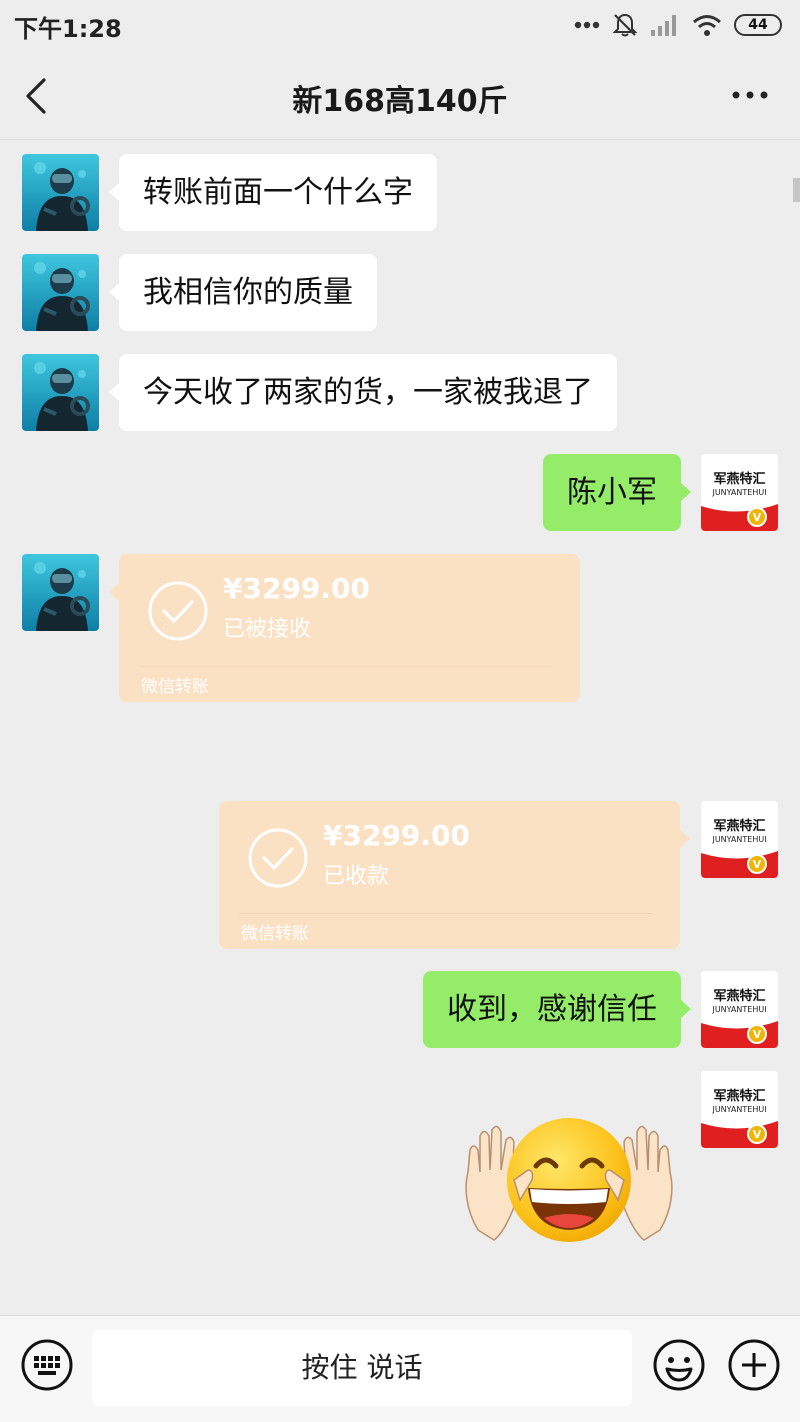 The width and height of the screenshot is (800, 1422). What do you see at coordinates (400, 25) in the screenshot?
I see `status-bar: 下午1:28 44` at bounding box center [400, 25].